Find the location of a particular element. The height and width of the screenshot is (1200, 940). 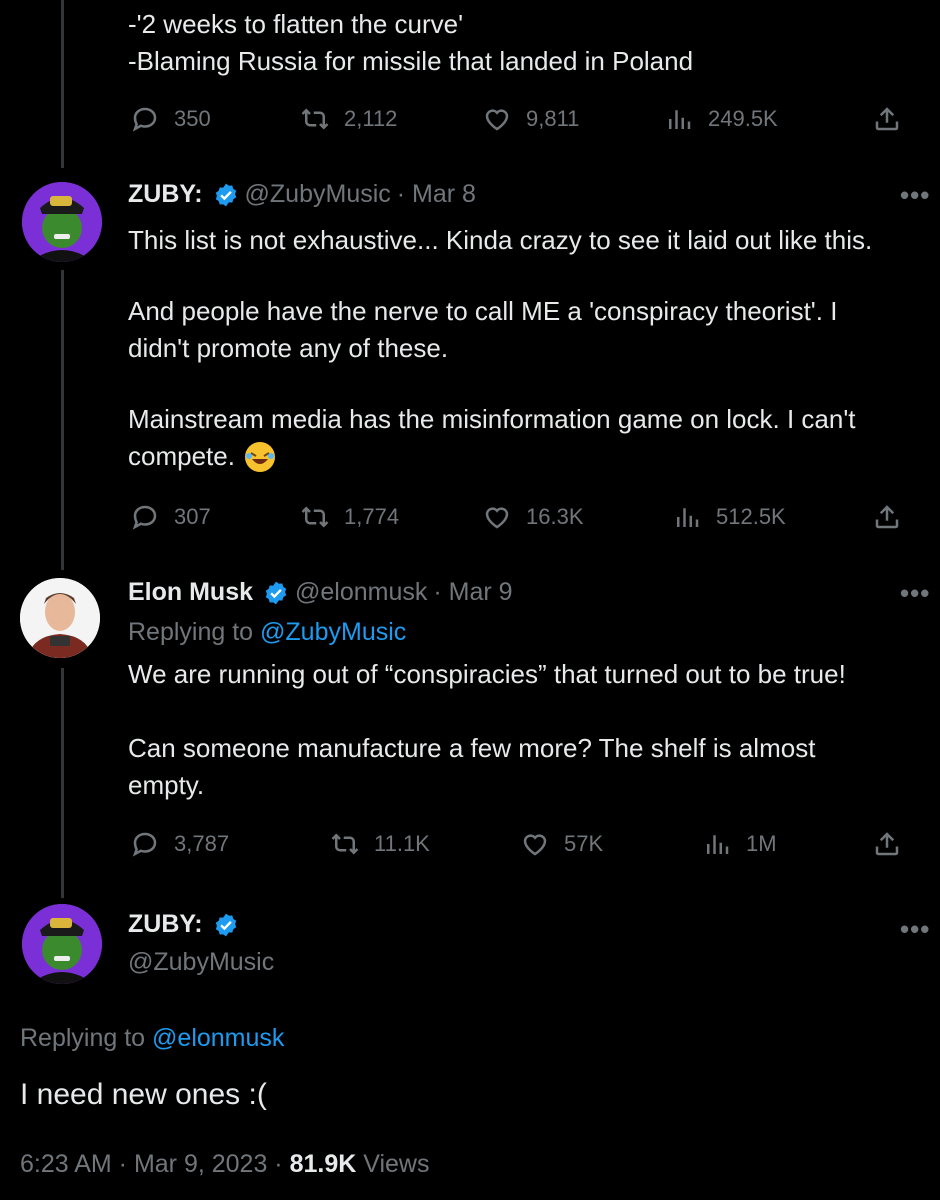

handle: @elonmusk is located at coordinates (361, 592).